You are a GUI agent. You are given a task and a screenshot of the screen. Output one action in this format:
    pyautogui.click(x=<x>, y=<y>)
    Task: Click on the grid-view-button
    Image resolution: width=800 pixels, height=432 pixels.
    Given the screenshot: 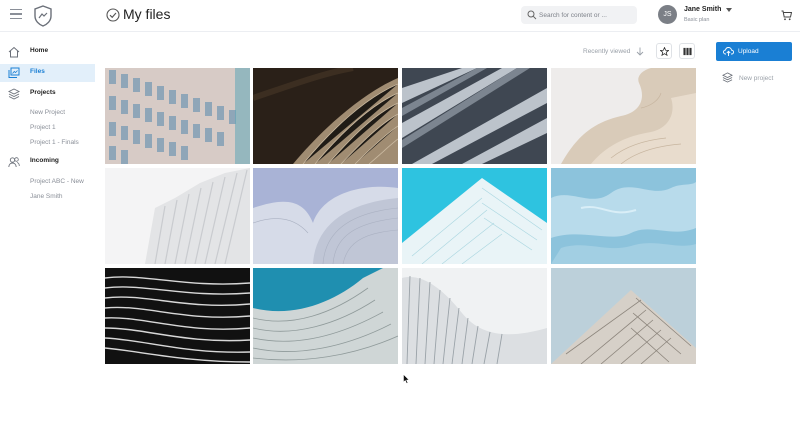 What is the action you would take?
    pyautogui.click(x=687, y=51)
    